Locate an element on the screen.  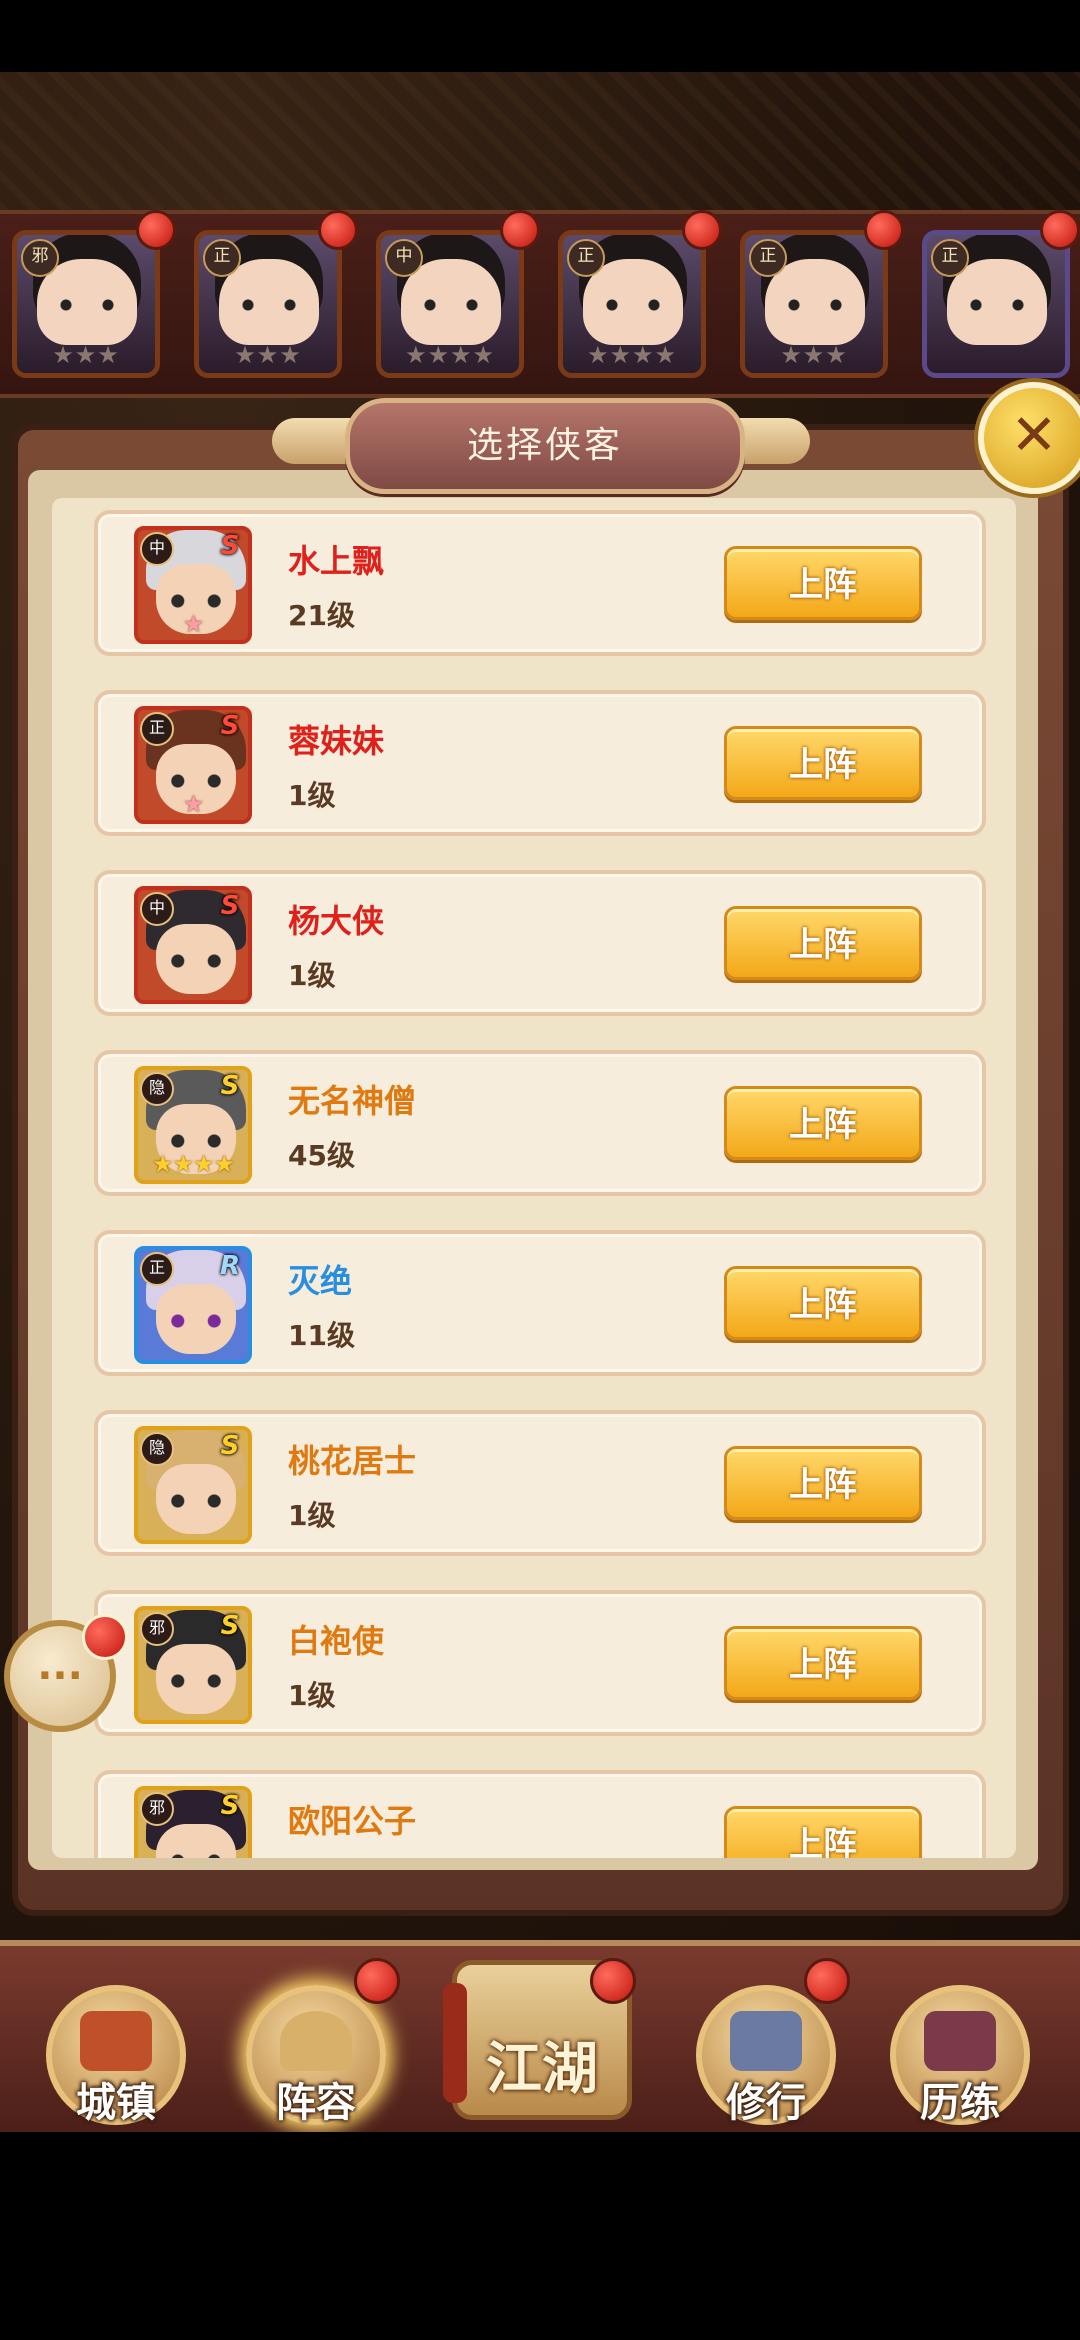
hero-avatar: 隐 S ★★★★ is located at coordinates (193, 1125).